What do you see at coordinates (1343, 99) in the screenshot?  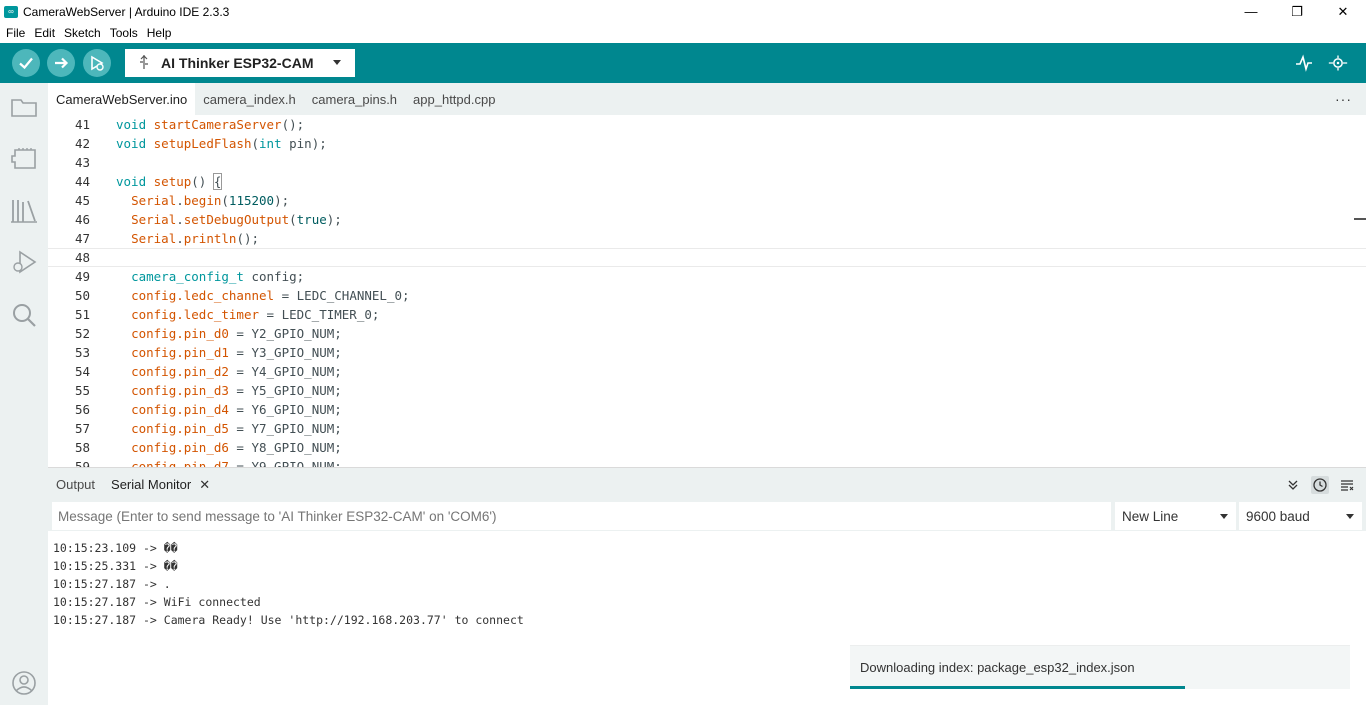 I see `more-tabs-icon: ···` at bounding box center [1343, 99].